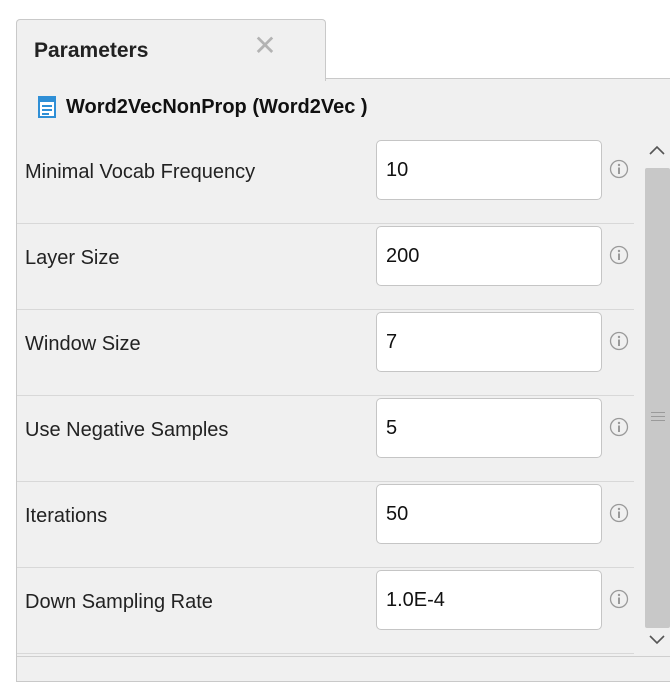 The width and height of the screenshot is (670, 688). I want to click on close-icon: ✕, so click(265, 46).